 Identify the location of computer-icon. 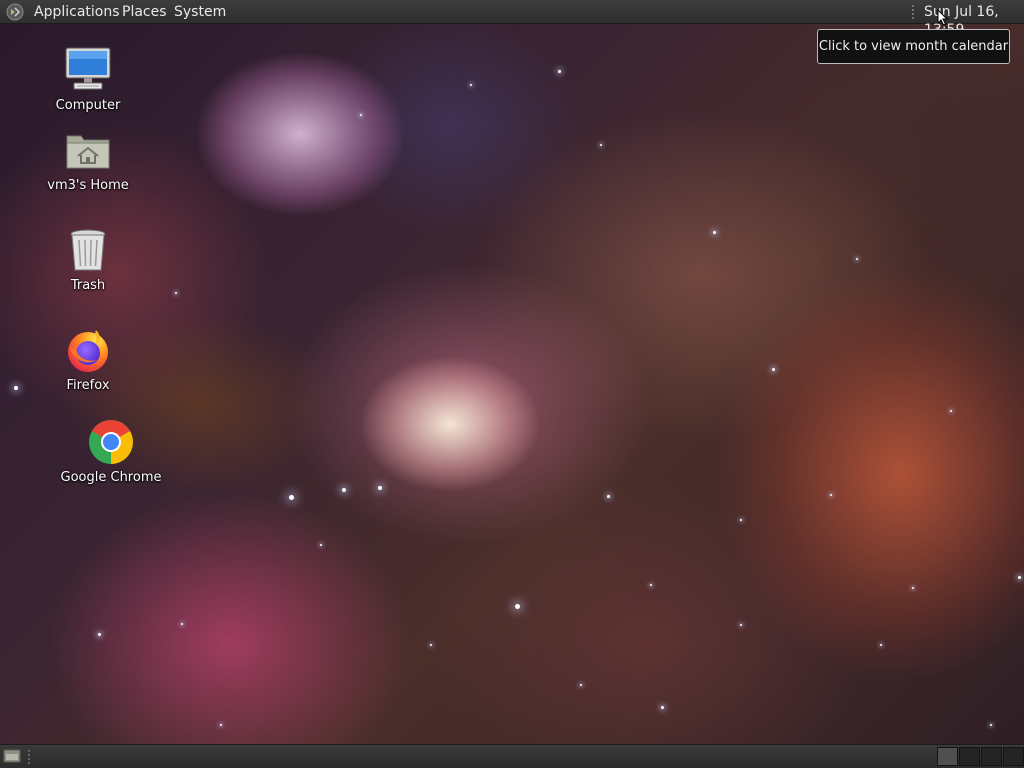
(88, 70).